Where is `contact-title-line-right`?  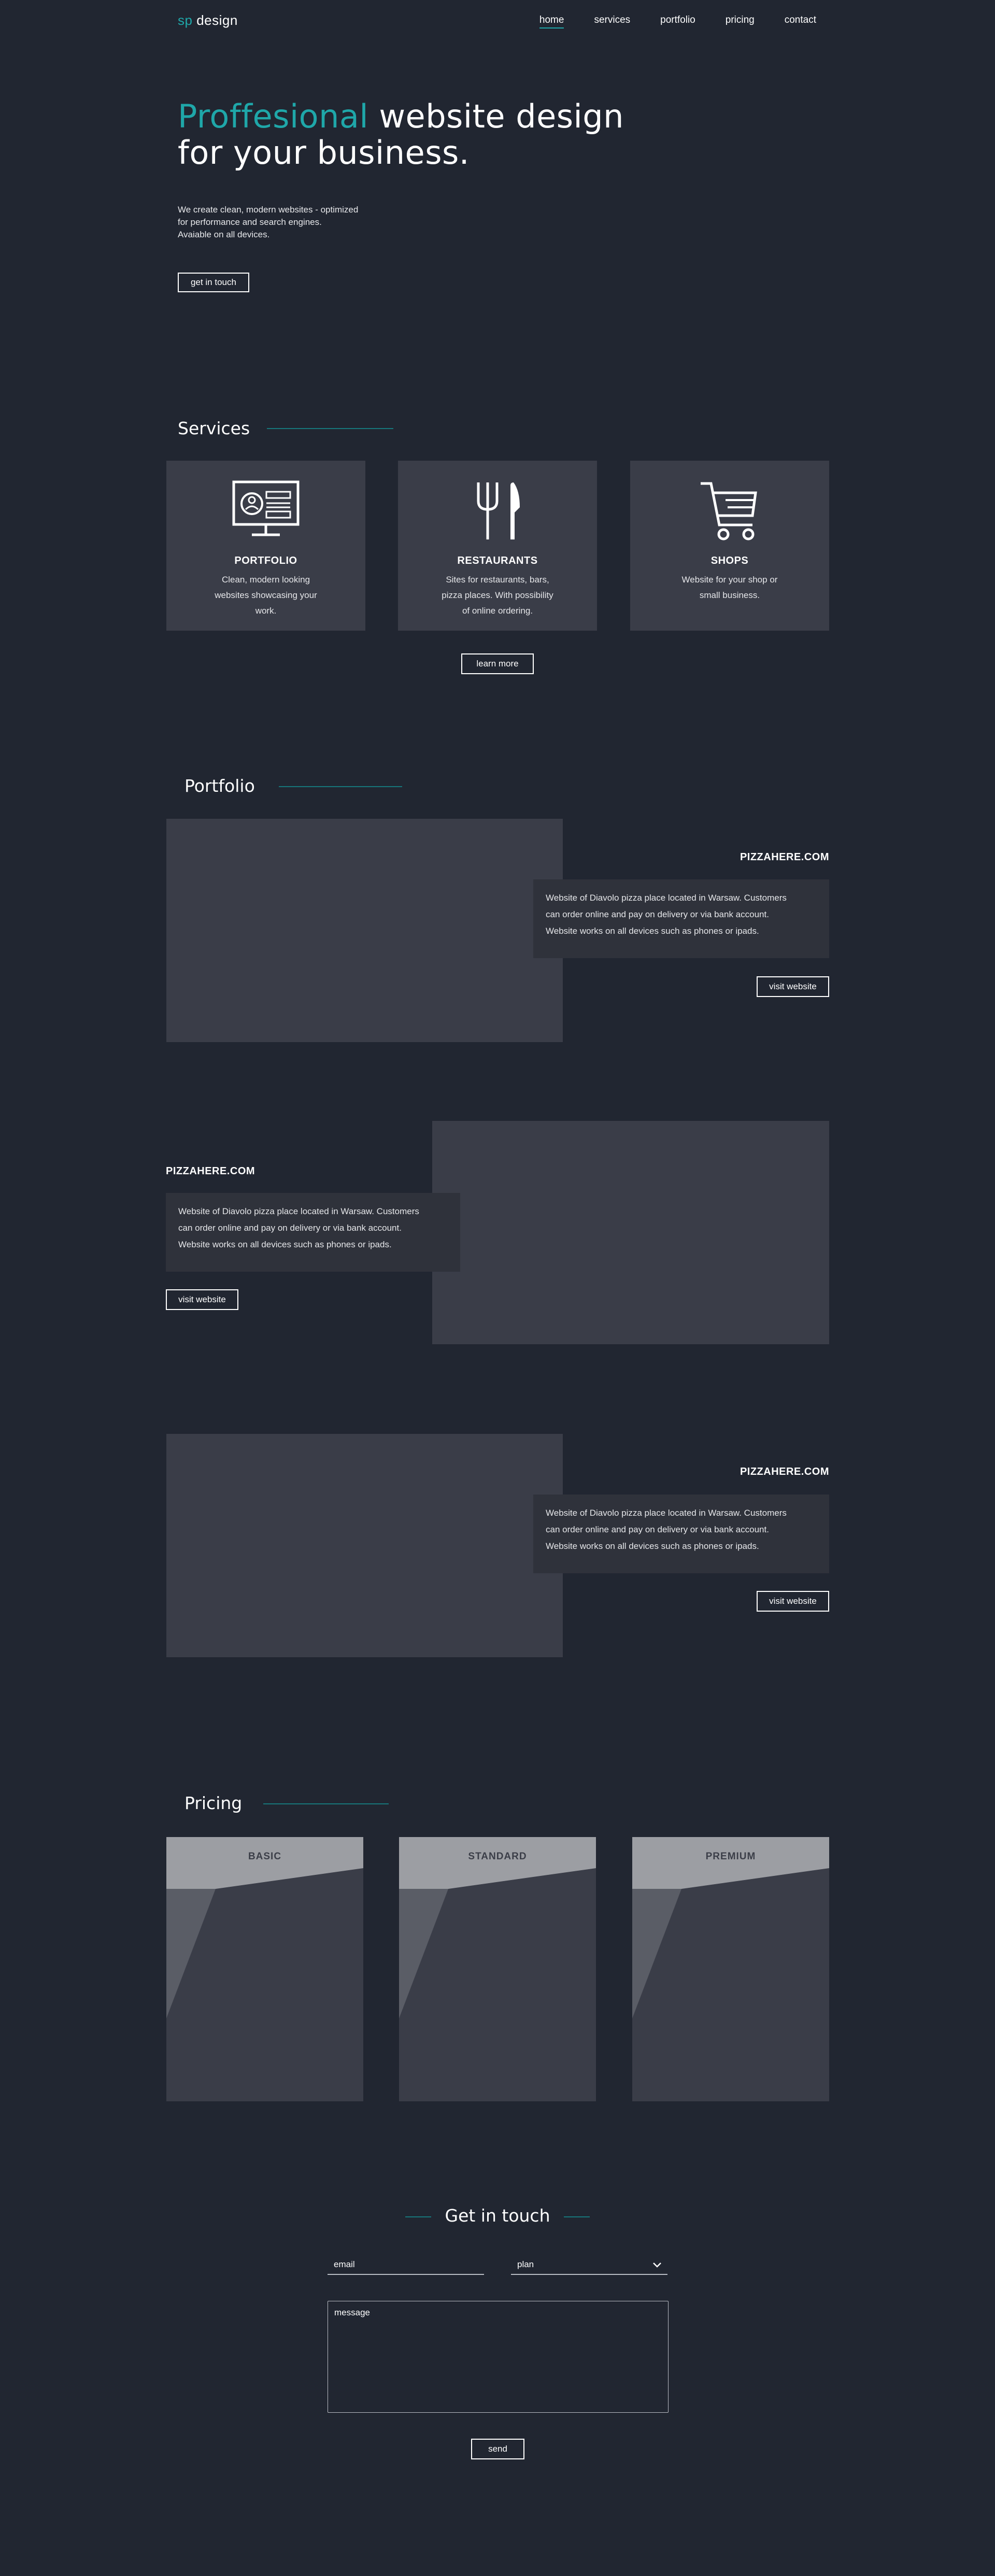 contact-title-line-right is located at coordinates (577, 2216).